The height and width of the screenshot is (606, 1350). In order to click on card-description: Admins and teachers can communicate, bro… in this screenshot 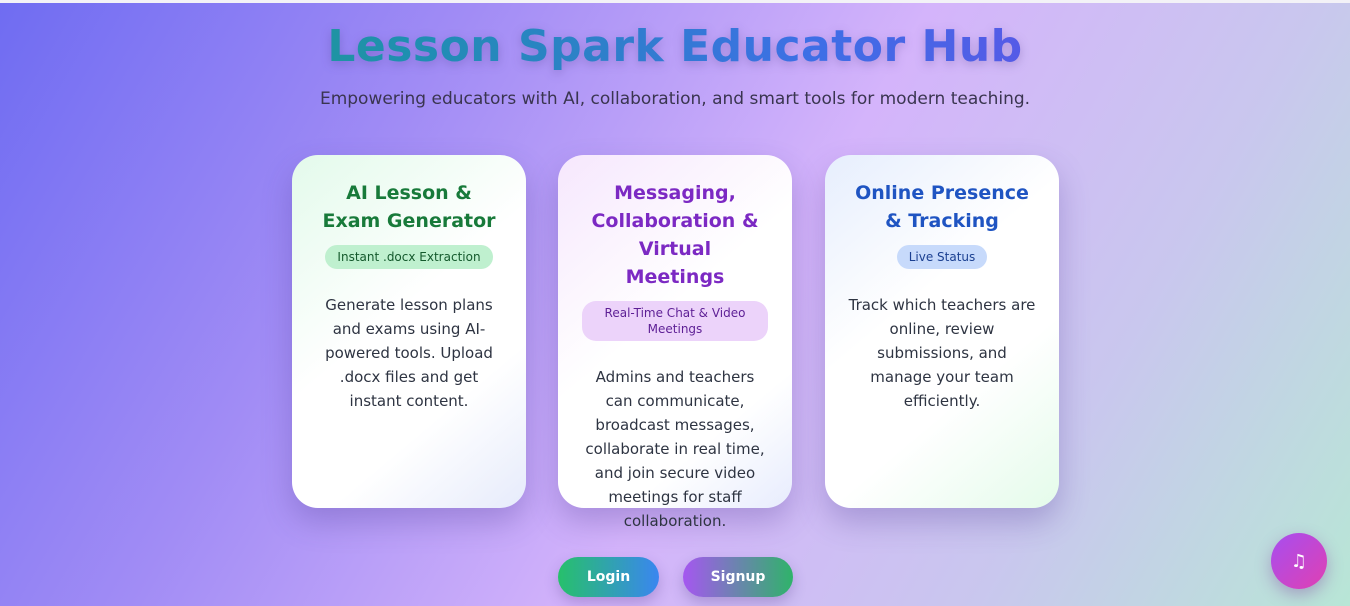, I will do `click(675, 449)`.